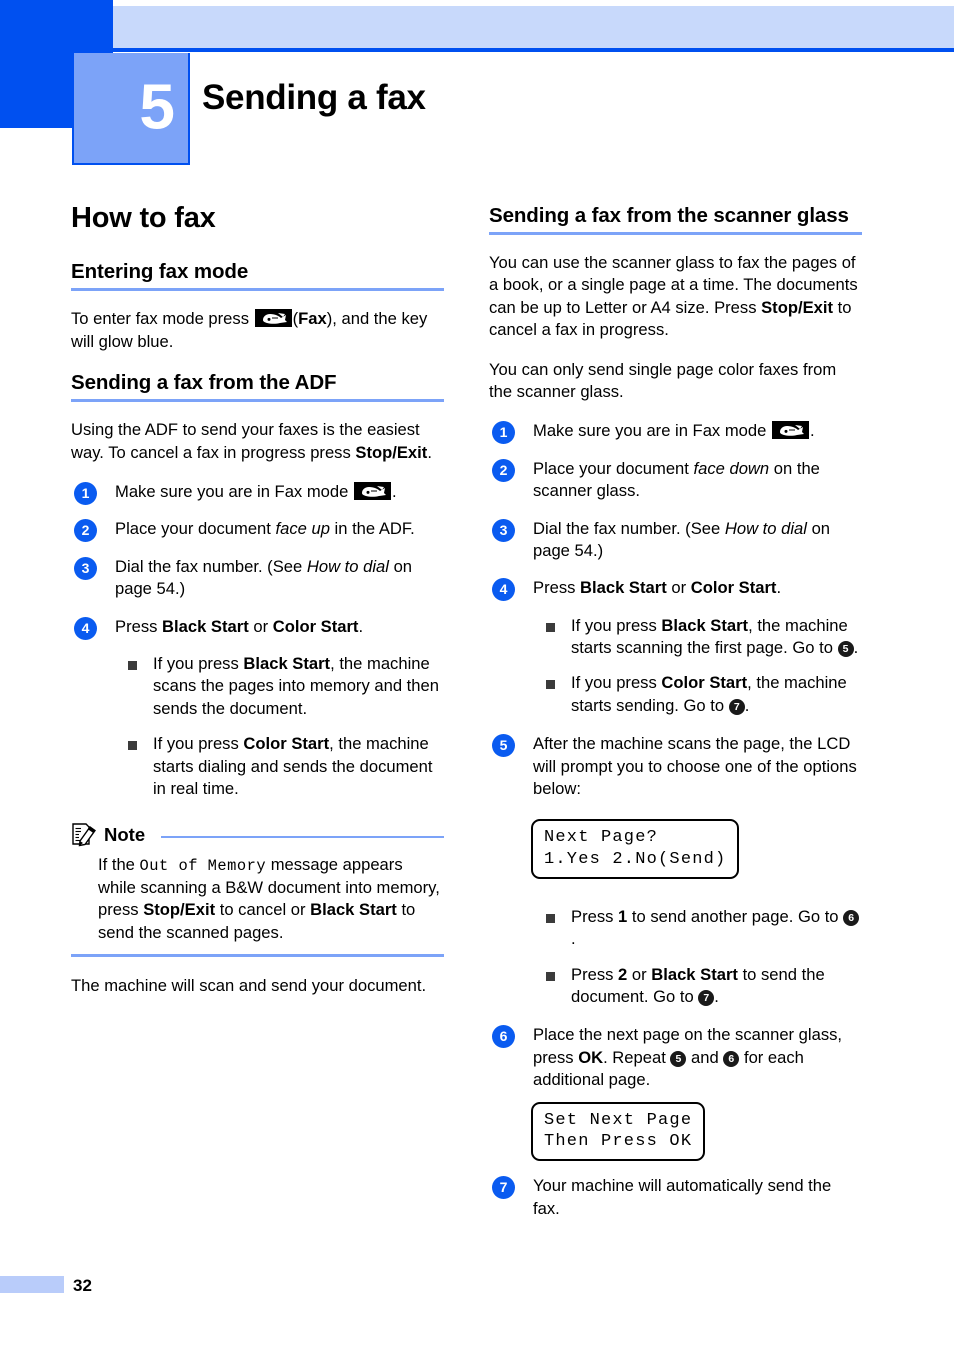 This screenshot has height=1348, width=954. I want to click on bold-fax-label: Fax, so click(312, 319).